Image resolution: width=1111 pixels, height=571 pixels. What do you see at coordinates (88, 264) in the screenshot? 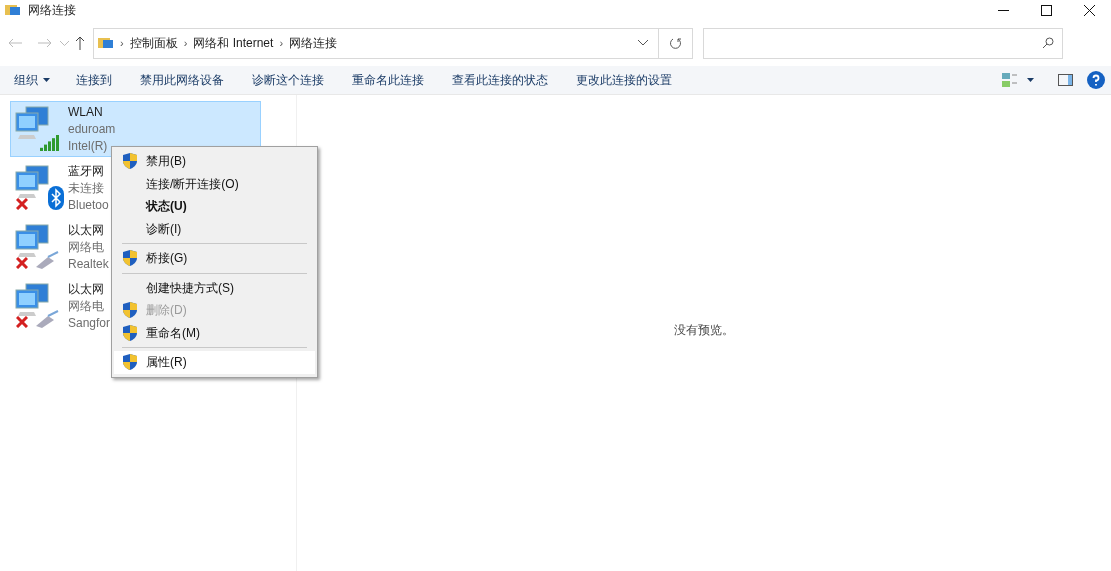
I see `device-name: Realtek` at bounding box center [88, 264].